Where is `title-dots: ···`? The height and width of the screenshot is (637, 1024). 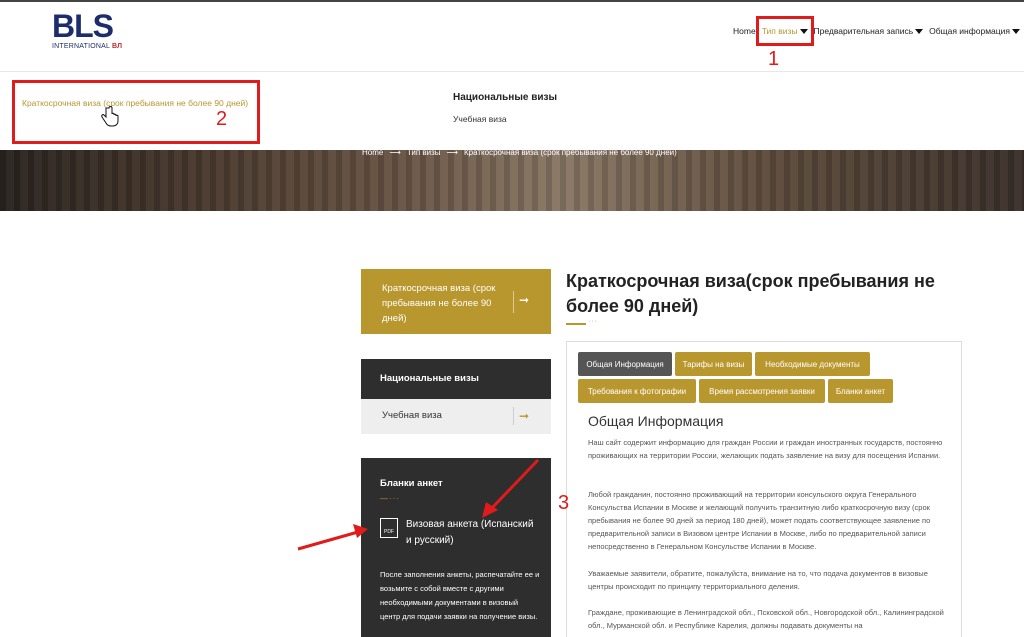
title-dots: ··· is located at coordinates (593, 321).